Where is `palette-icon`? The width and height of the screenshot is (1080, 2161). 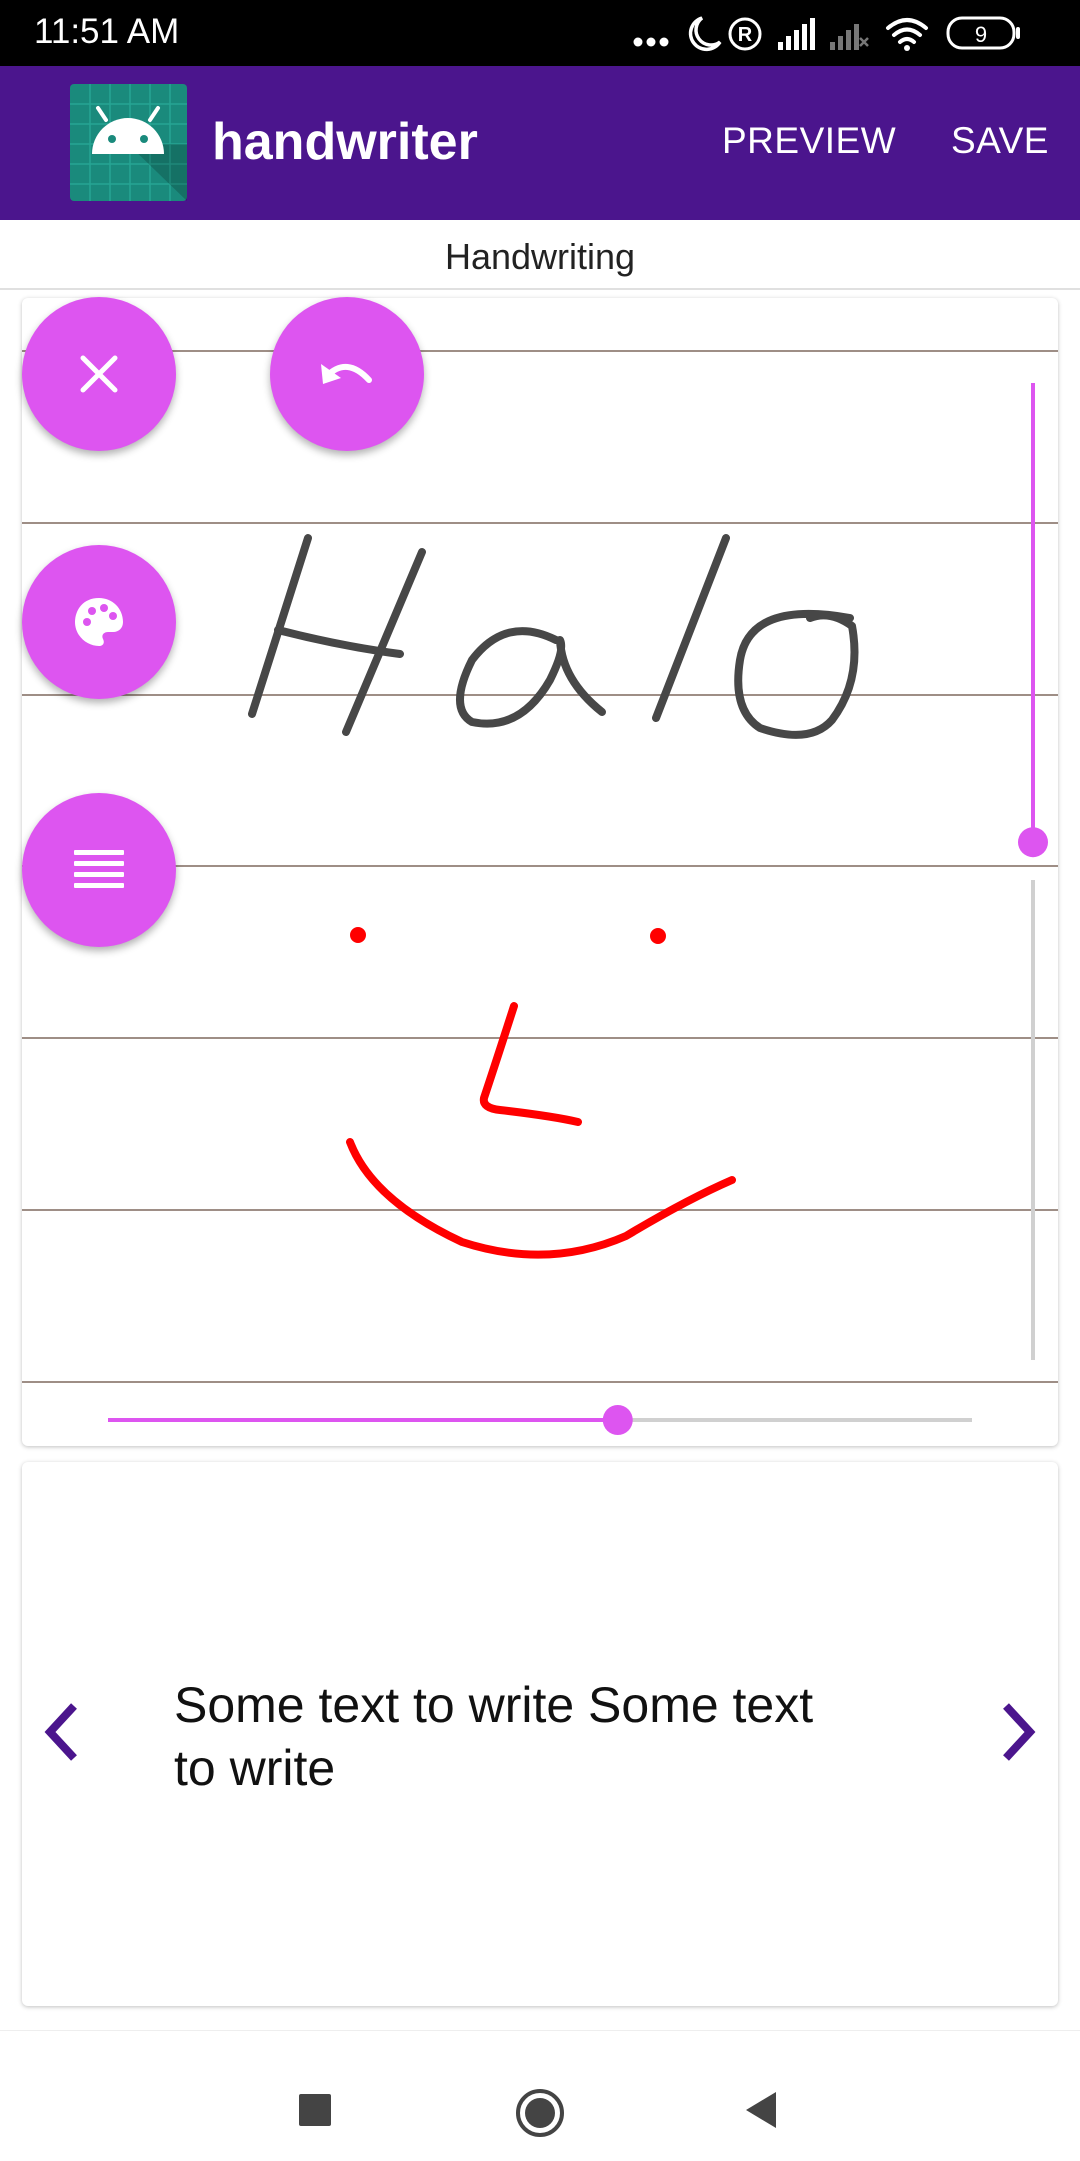
palette-icon is located at coordinates (99, 622).